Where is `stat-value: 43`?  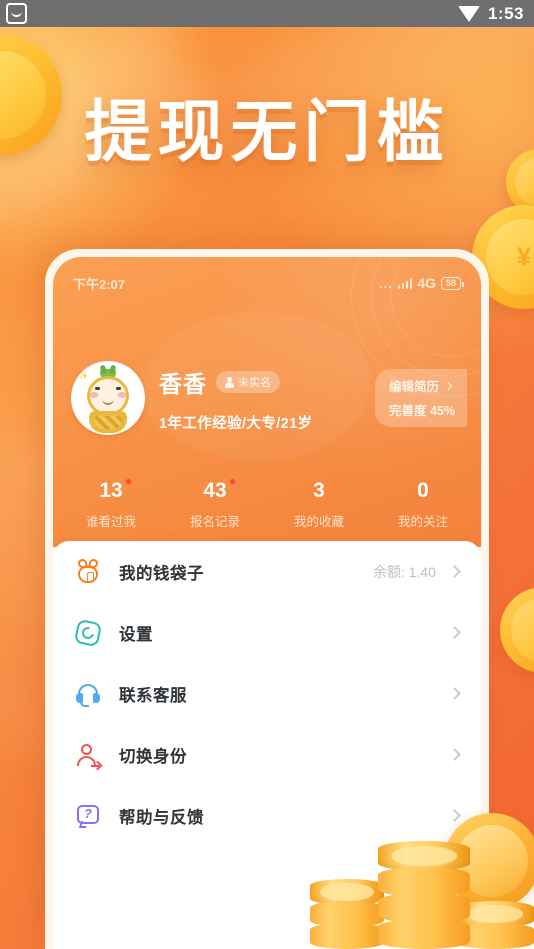
stat-value: 43 is located at coordinates (219, 490).